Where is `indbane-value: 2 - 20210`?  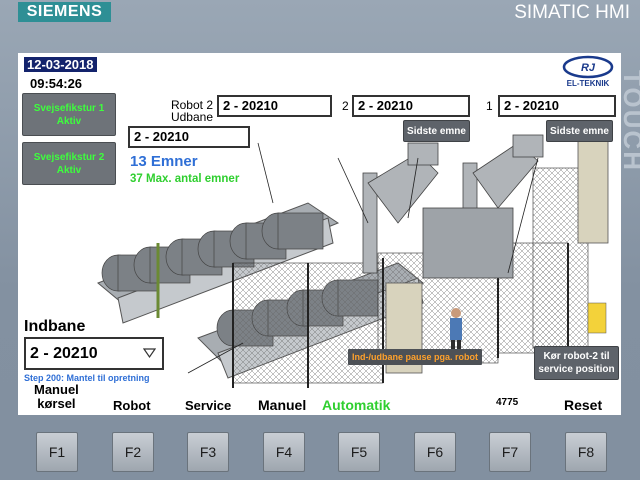 indbane-value: 2 - 20210 is located at coordinates (64, 353).